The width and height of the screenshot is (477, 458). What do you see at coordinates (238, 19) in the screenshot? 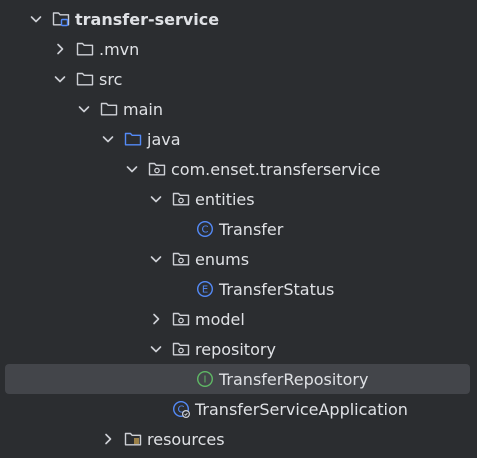
I see `tree-node-transfer-service: transfer-service` at bounding box center [238, 19].